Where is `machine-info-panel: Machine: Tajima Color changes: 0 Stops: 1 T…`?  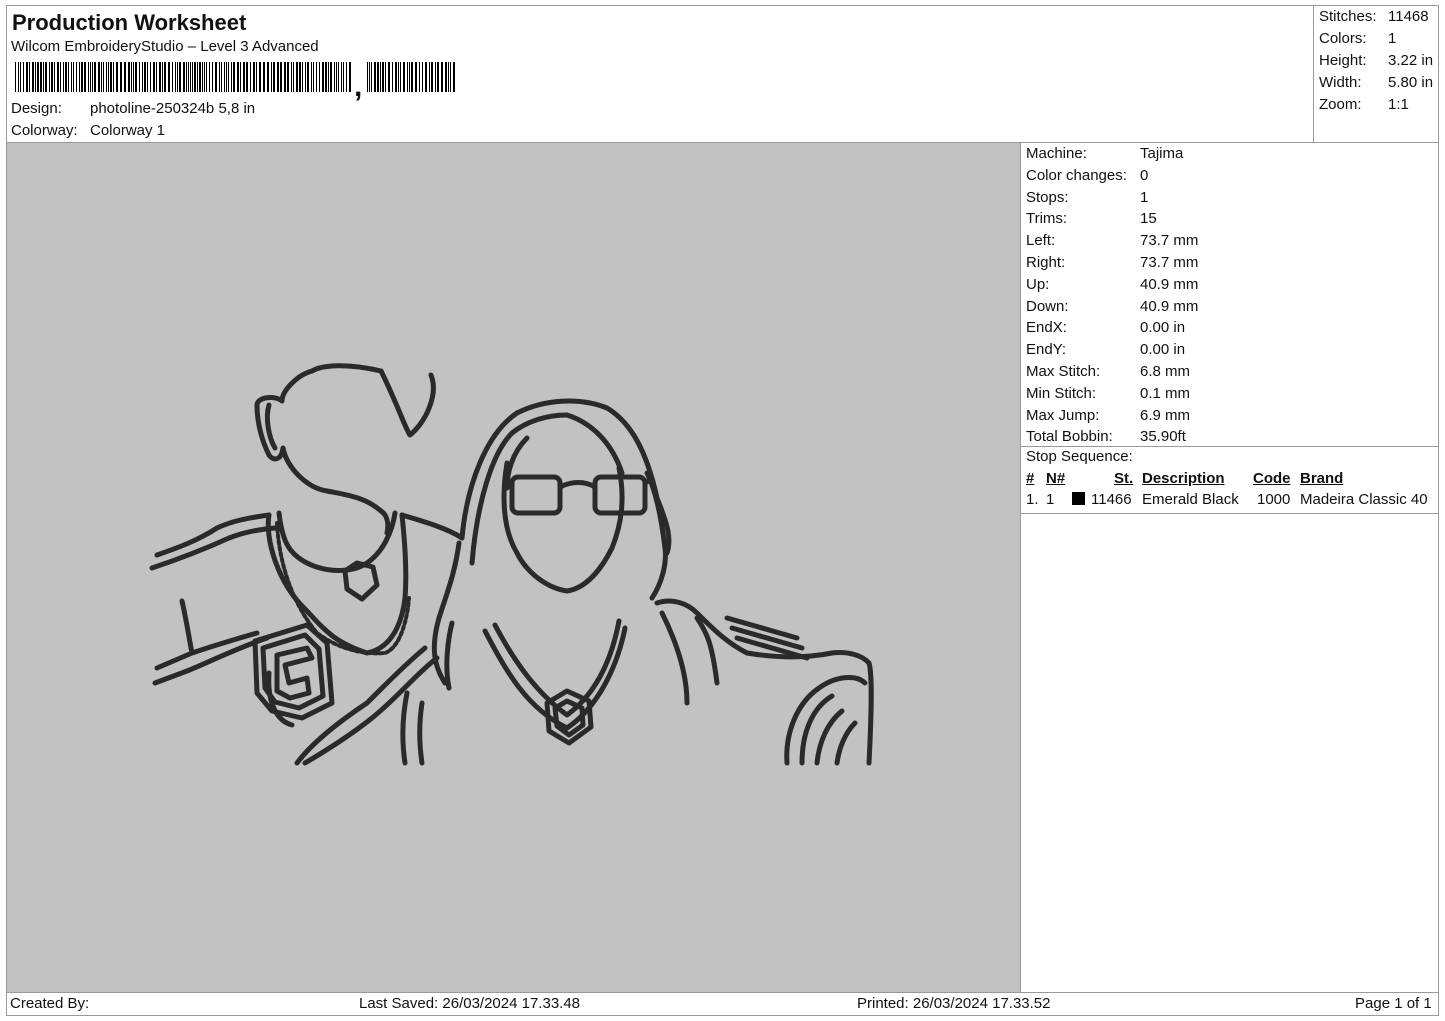 machine-info-panel: Machine: Tajima Color changes: 0 Stops: 1 T… is located at coordinates (1230, 295).